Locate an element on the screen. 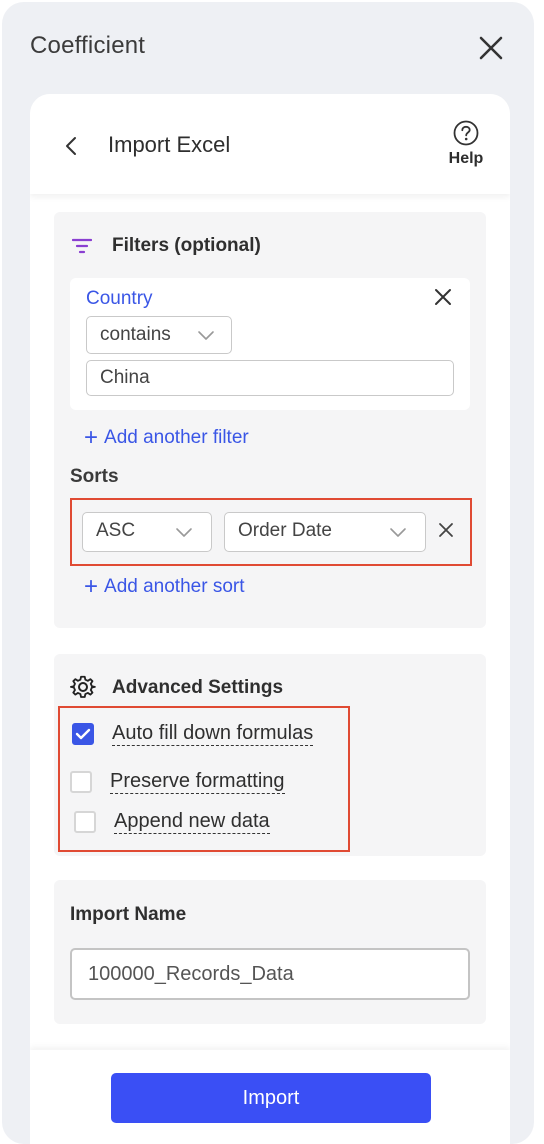 This screenshot has height=1144, width=544. filter-value-input is located at coordinates (270, 378).